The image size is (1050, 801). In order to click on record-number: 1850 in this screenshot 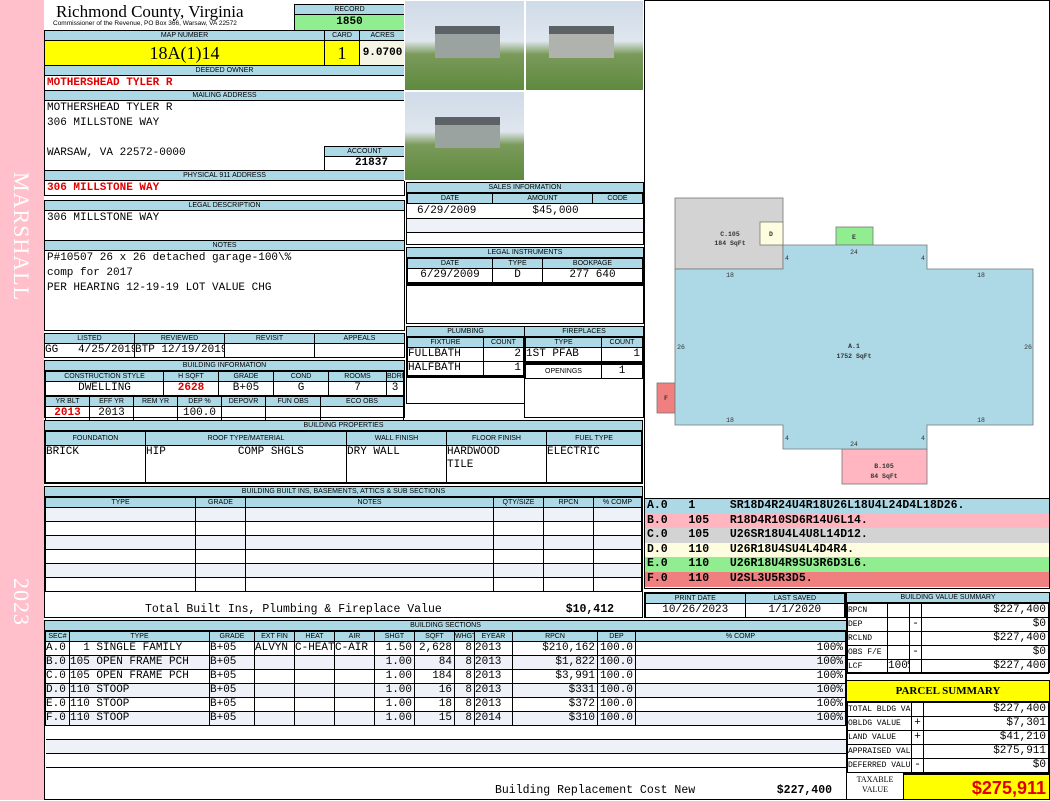, I will do `click(349, 22)`.